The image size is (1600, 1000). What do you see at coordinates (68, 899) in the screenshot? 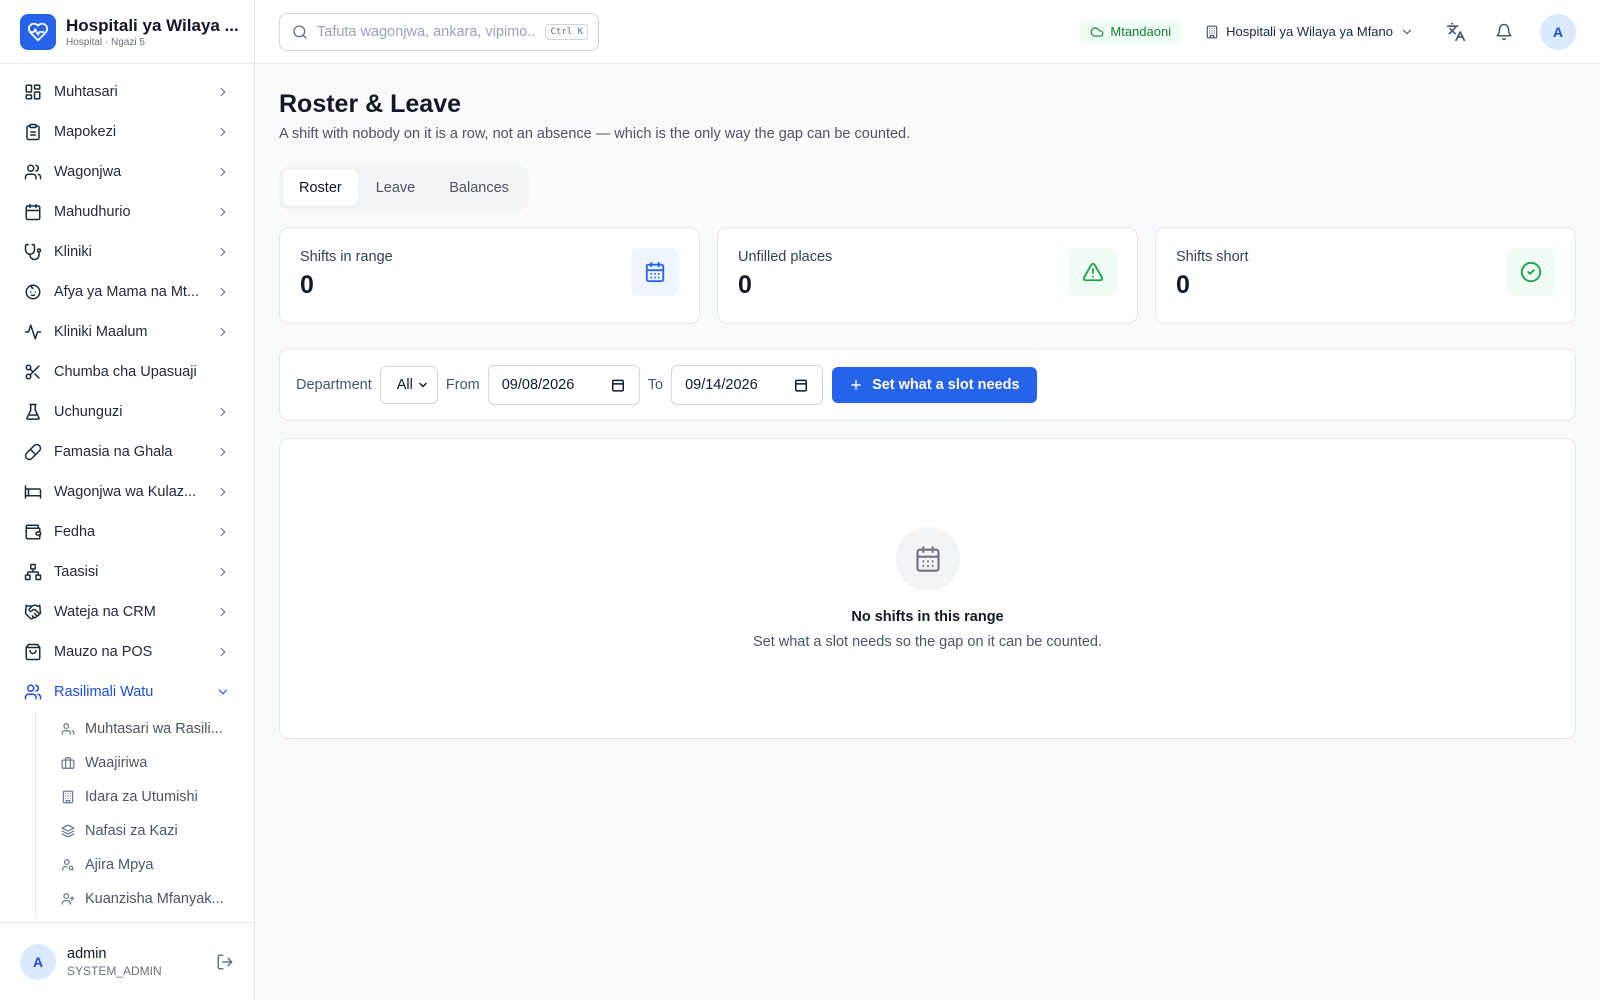
I see `user-plus-icon` at bounding box center [68, 899].